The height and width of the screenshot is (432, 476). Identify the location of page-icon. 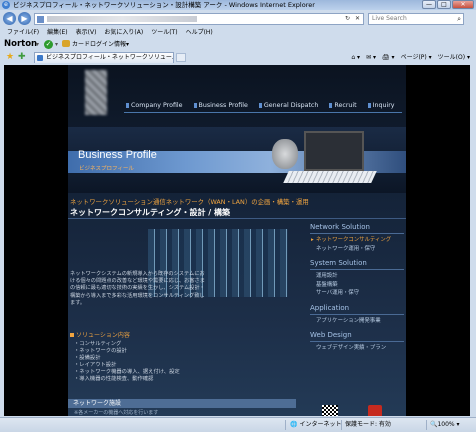
(40, 19).